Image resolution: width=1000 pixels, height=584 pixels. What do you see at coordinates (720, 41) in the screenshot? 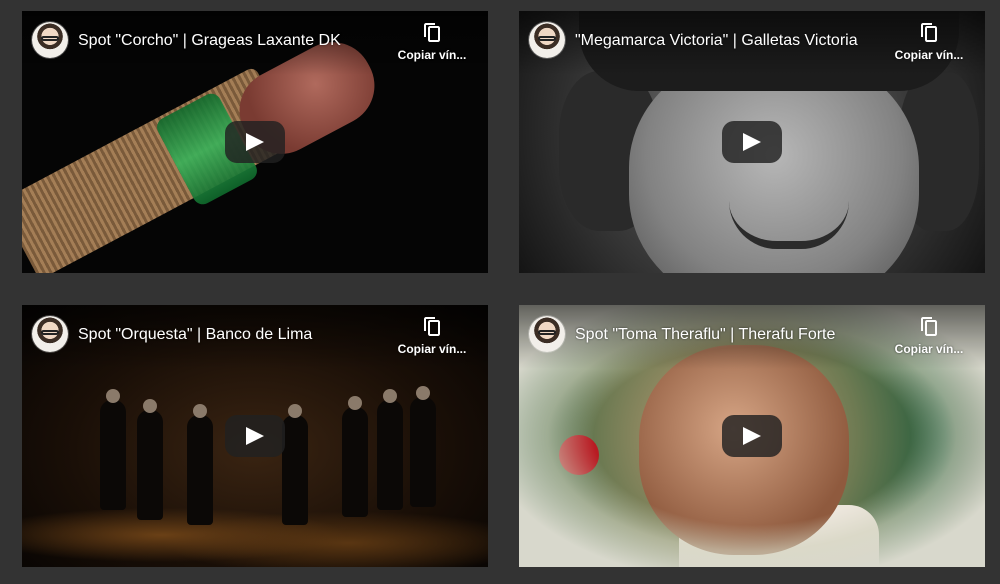
I see `video-title: "Megamarca Victoria" | Galletas Victoria` at bounding box center [720, 41].